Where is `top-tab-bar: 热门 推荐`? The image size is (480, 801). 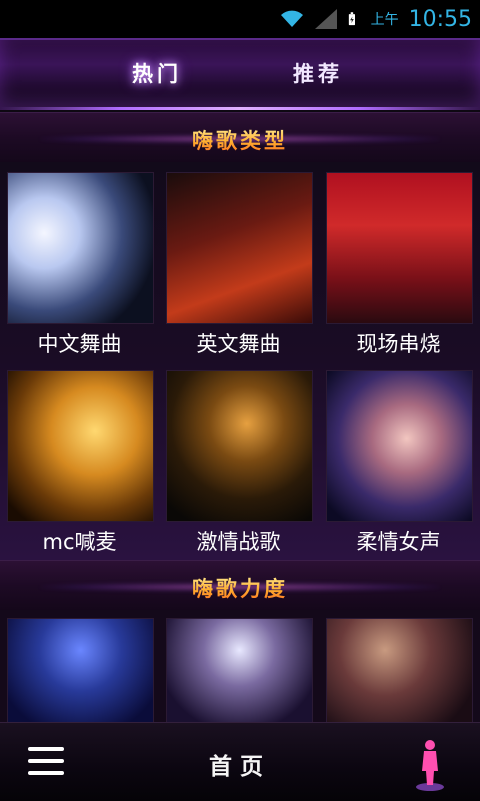
top-tab-bar: 热门 推荐 is located at coordinates (240, 74).